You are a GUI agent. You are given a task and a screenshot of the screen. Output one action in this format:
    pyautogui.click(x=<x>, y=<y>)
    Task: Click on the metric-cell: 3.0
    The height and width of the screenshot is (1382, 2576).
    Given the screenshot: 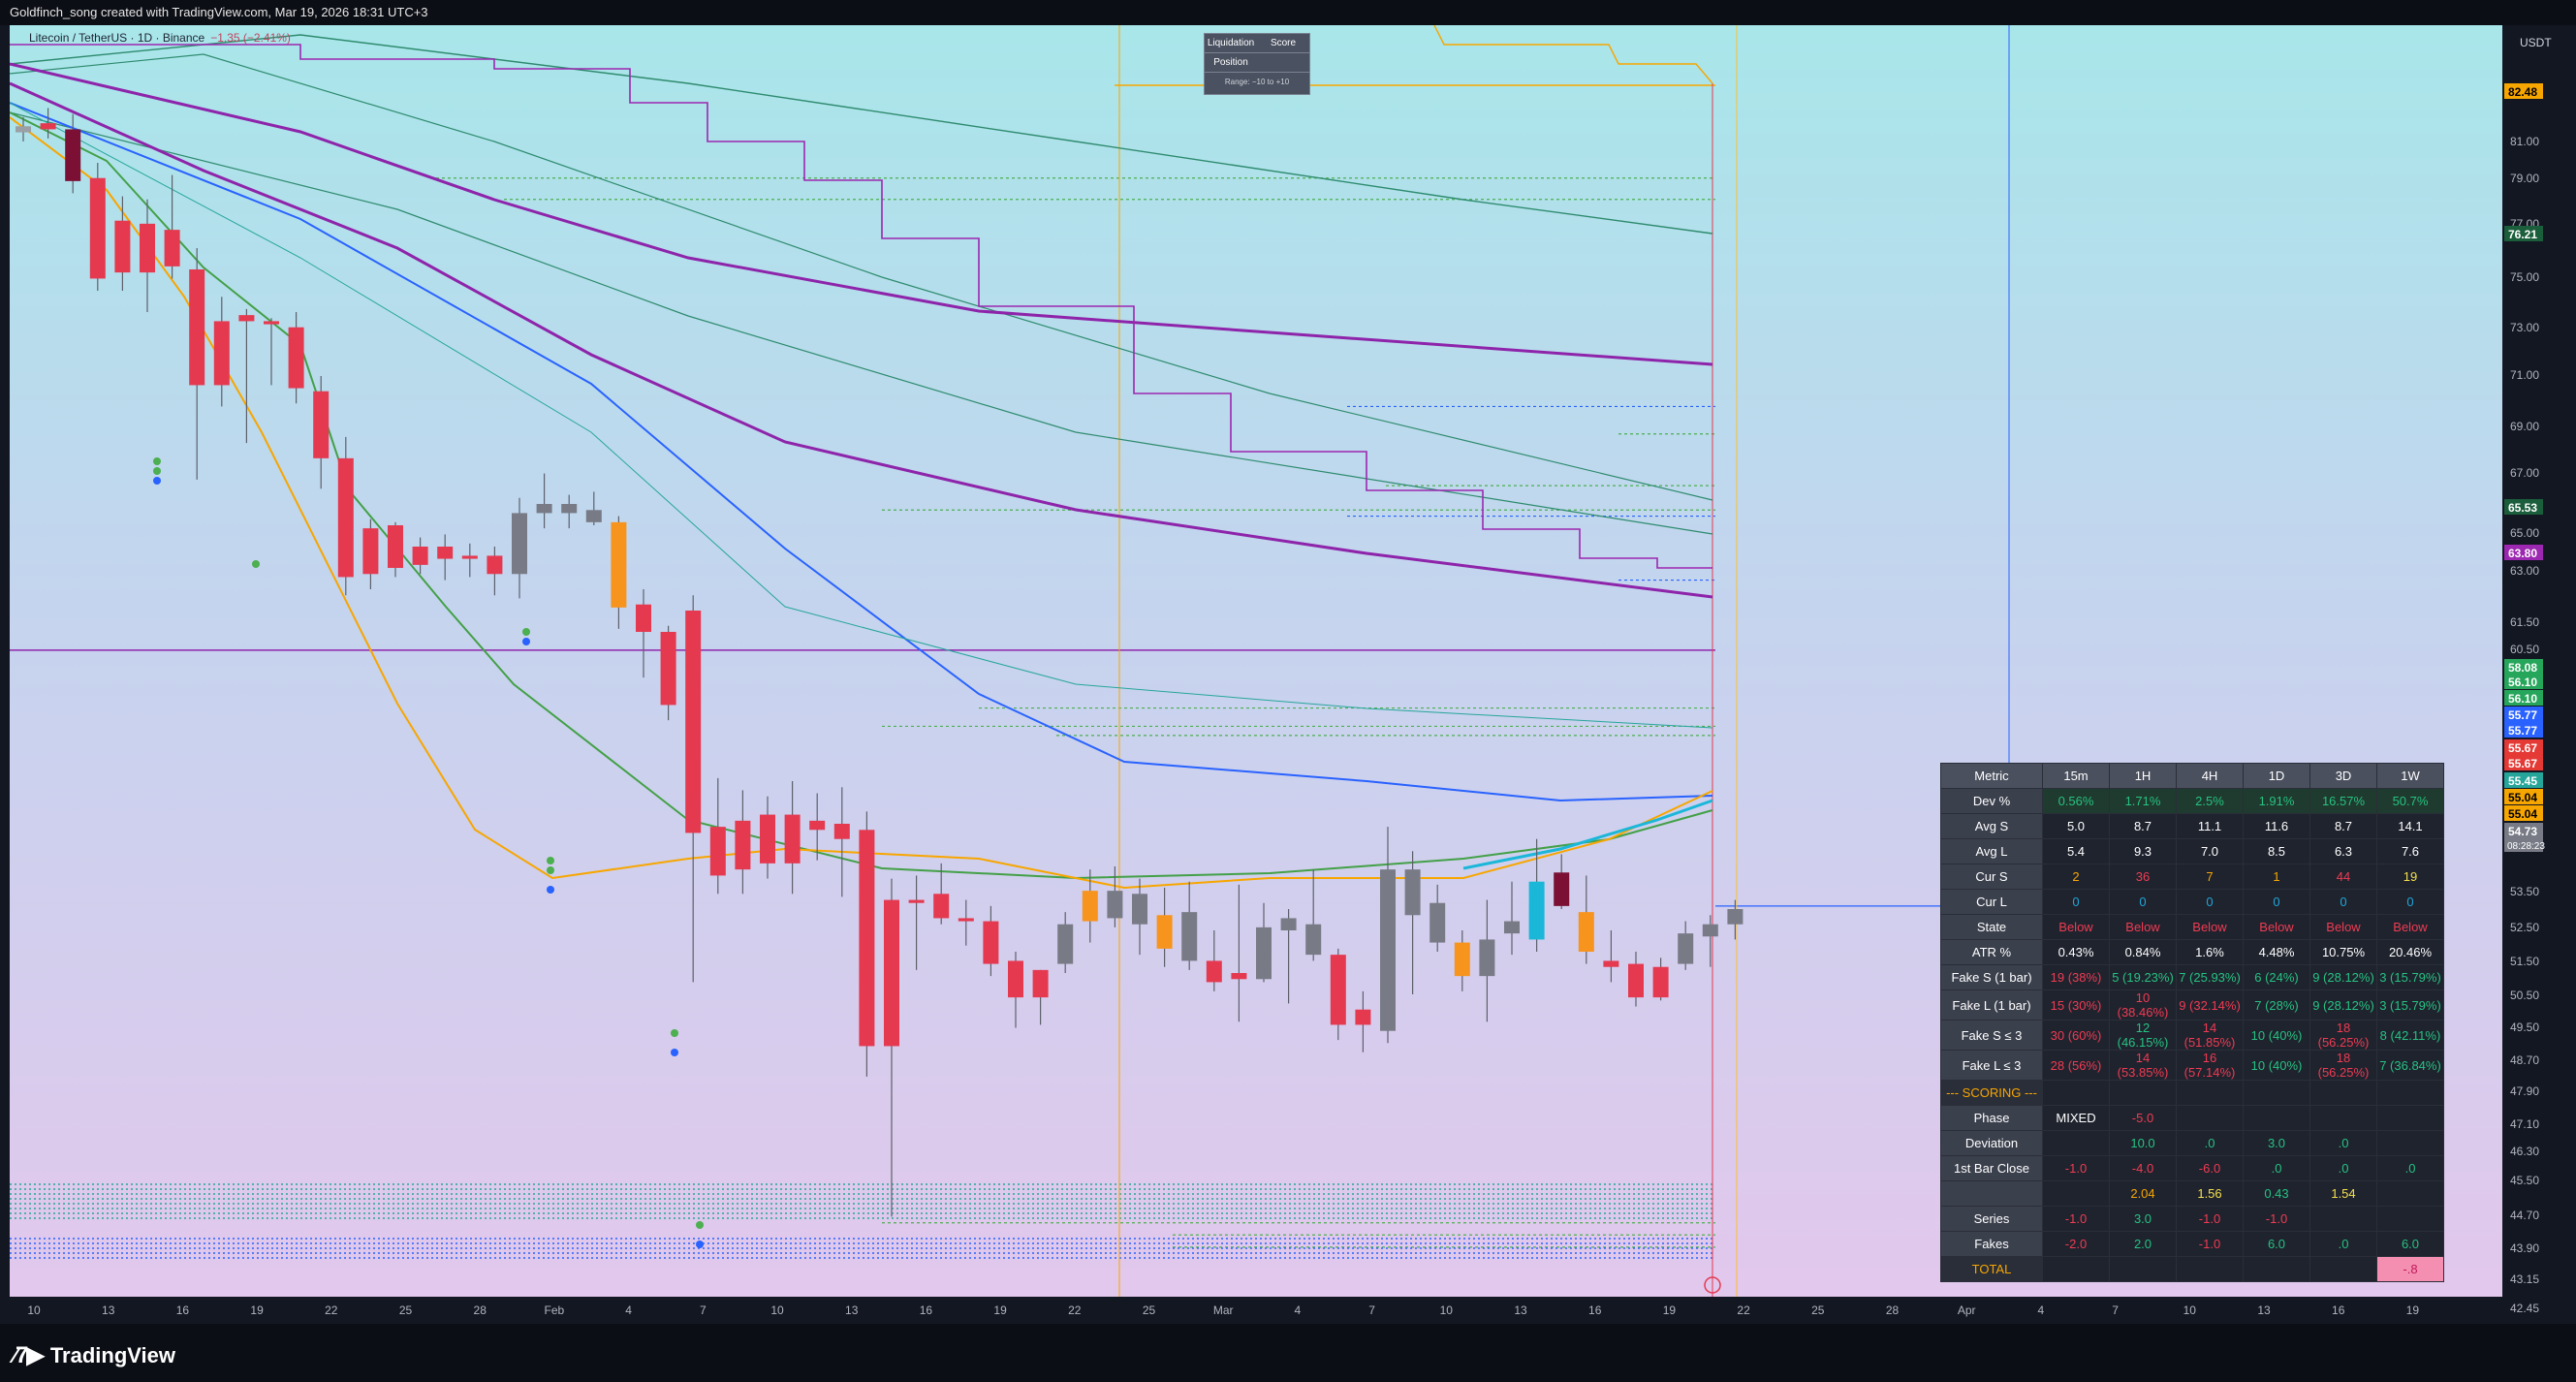 What is the action you would take?
    pyautogui.click(x=2276, y=1143)
    